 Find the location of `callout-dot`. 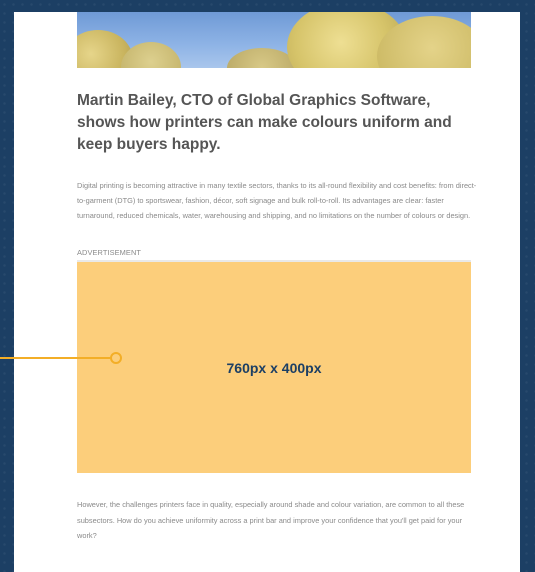

callout-dot is located at coordinates (116, 358).